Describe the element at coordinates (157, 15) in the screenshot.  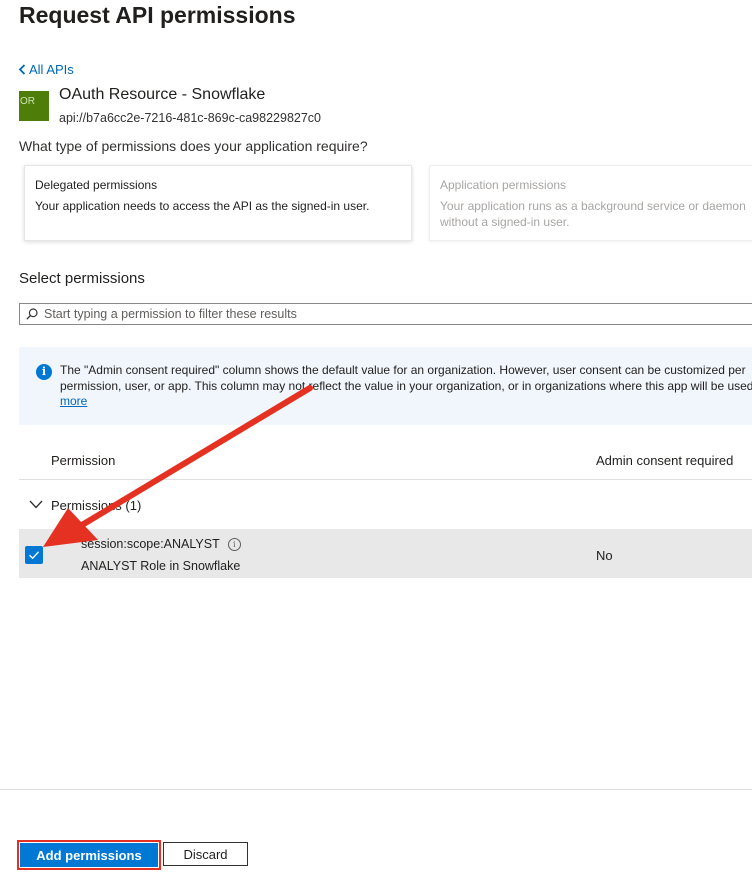
I see `page-title: Request API permissions` at that location.